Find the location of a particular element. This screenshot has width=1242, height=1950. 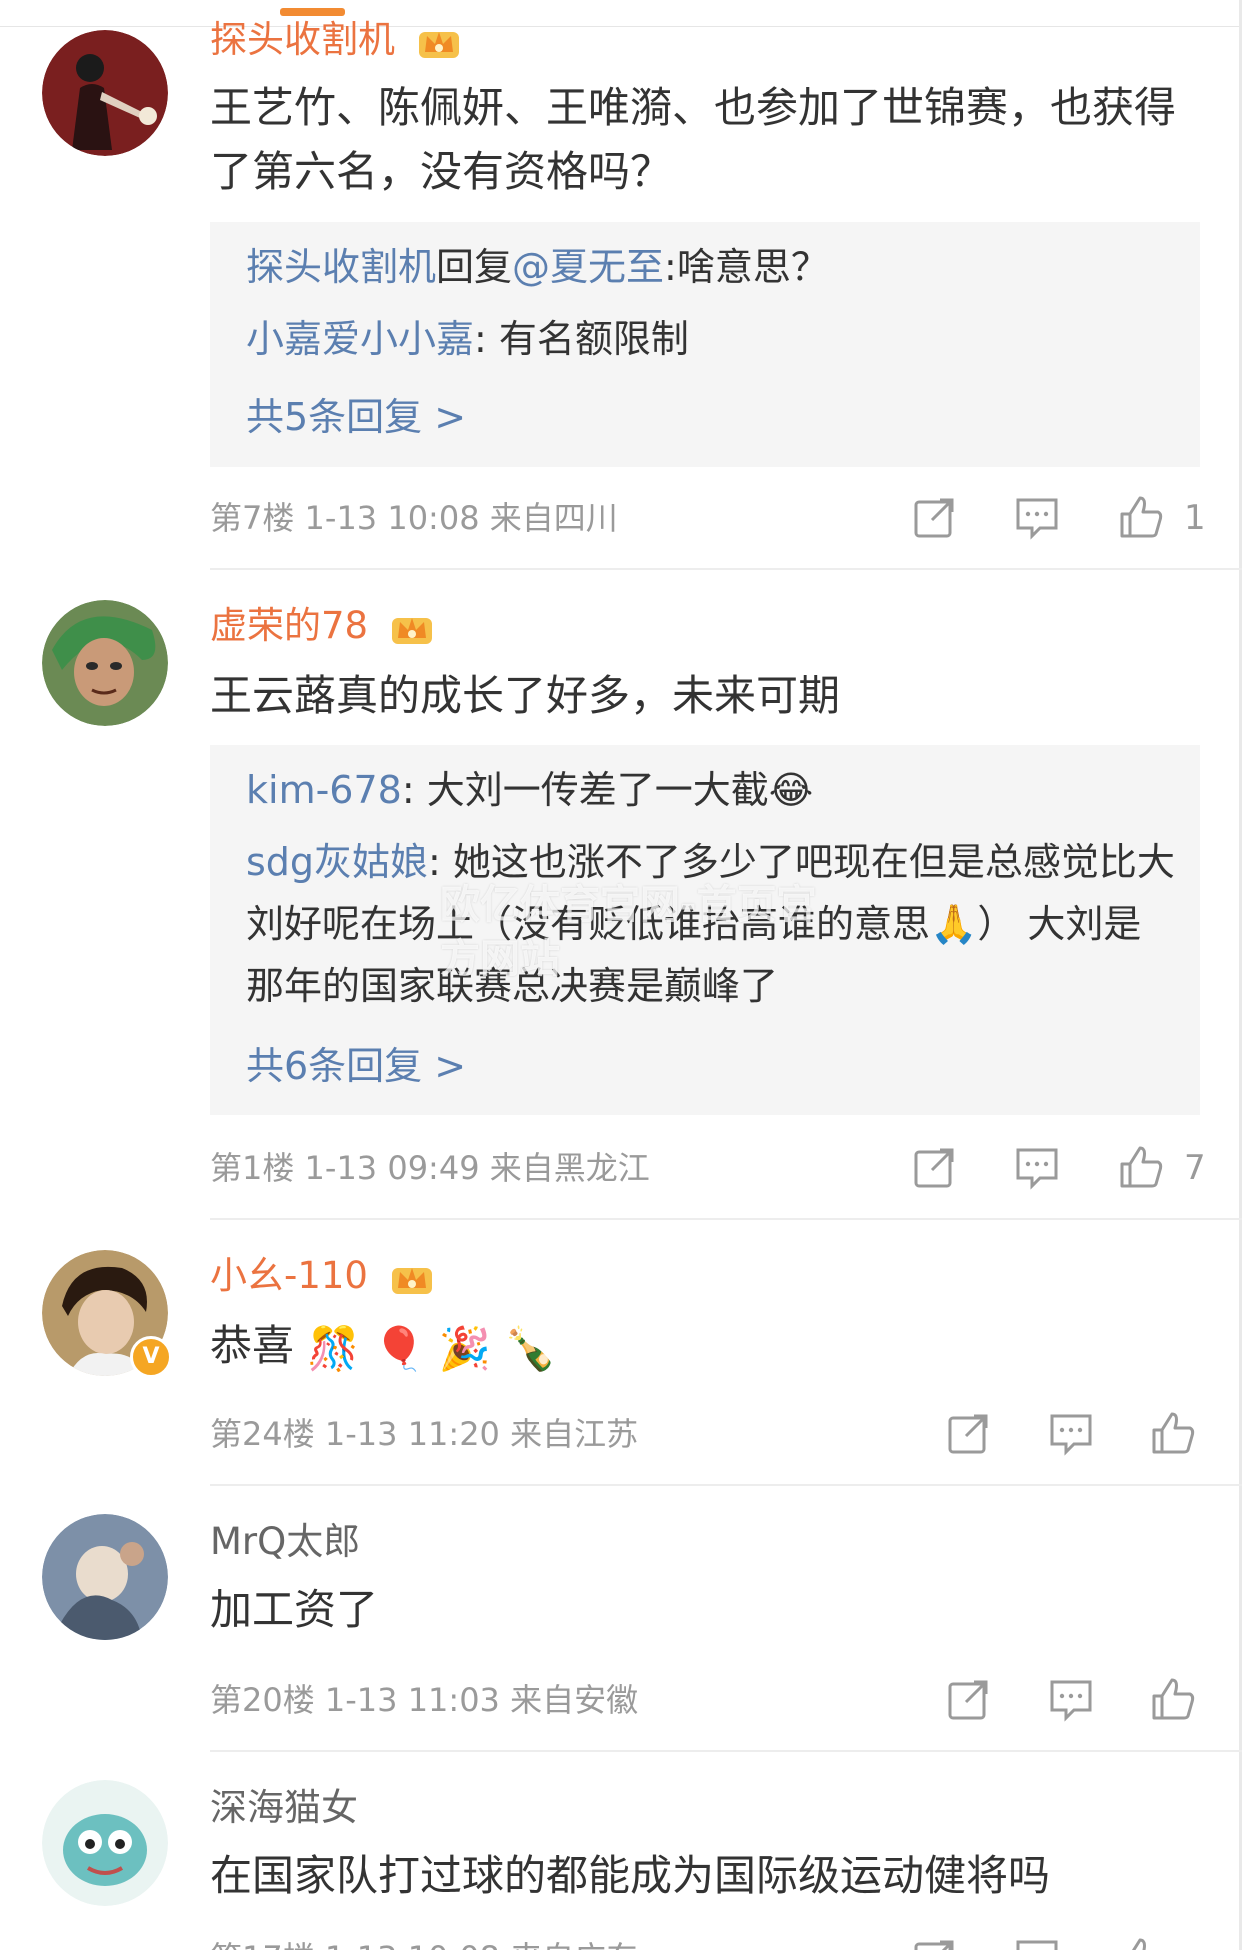

reply-line: kim-678: 大刘一传差了一大截😂 is located at coordinates (711, 790).